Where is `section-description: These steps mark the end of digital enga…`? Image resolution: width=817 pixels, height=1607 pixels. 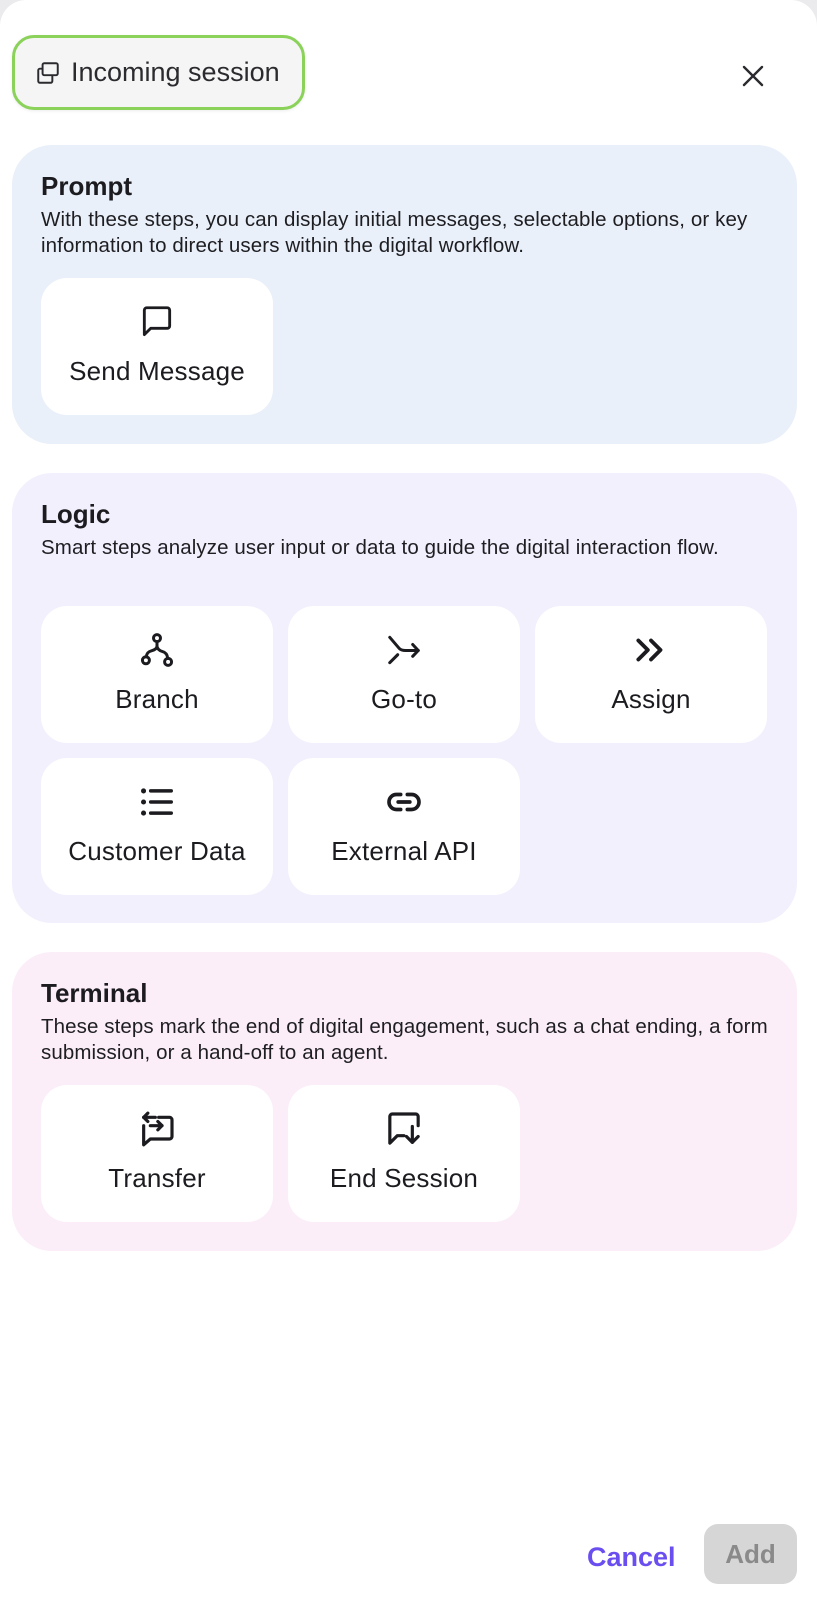
section-description: These steps mark the end of digital enga… is located at coordinates (404, 1039).